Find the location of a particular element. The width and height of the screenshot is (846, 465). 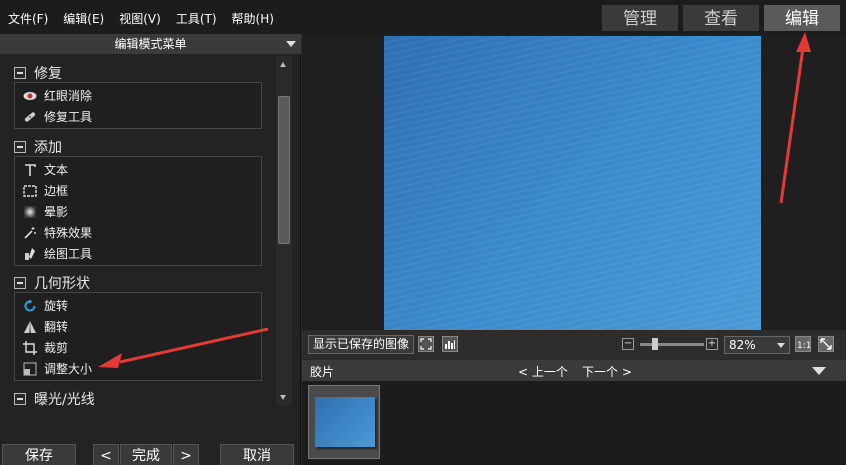

tool-rotate: 旋转 is located at coordinates (138, 305).